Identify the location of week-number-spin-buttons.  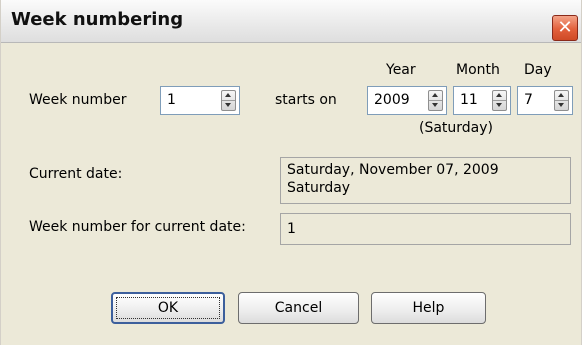
(228, 100).